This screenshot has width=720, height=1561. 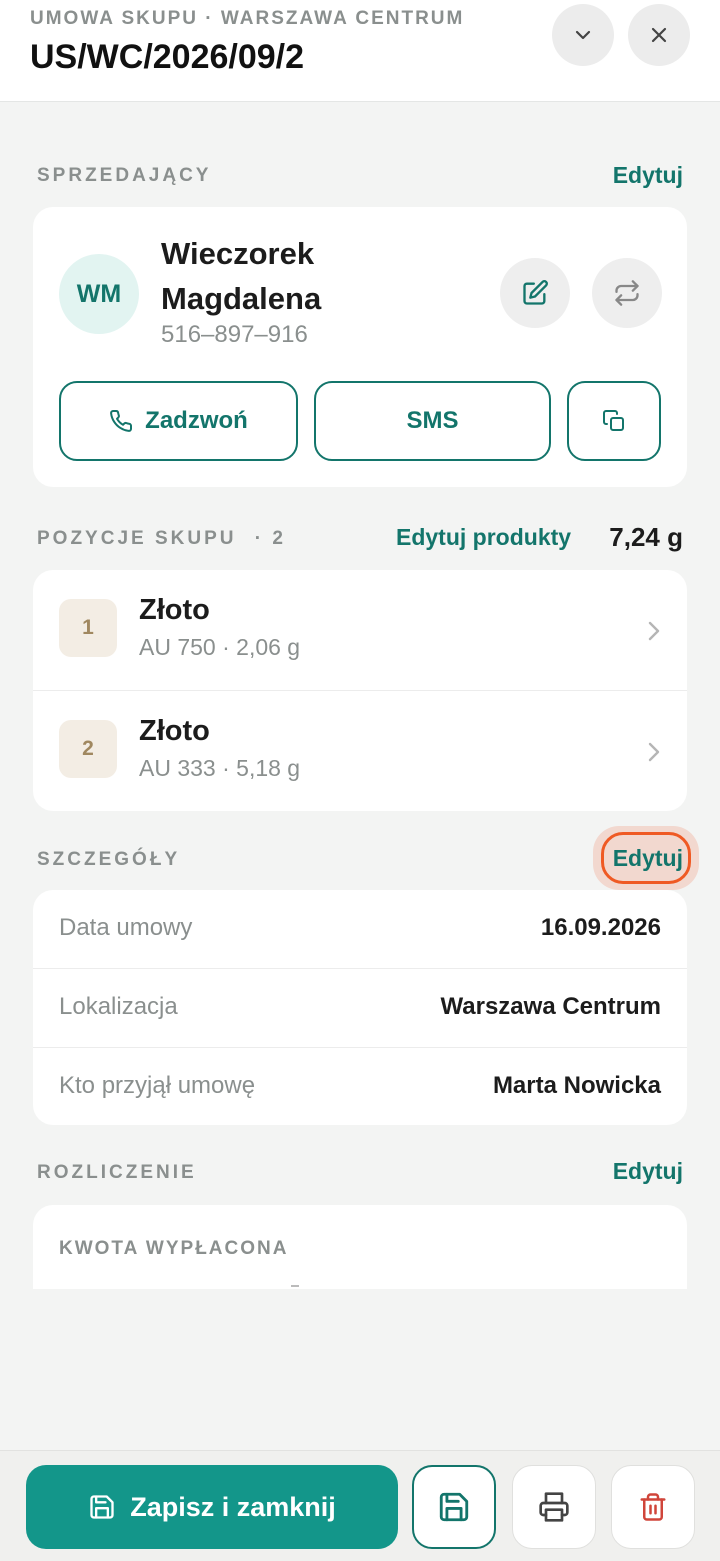 I want to click on chevron-down-icon, so click(x=583, y=35).